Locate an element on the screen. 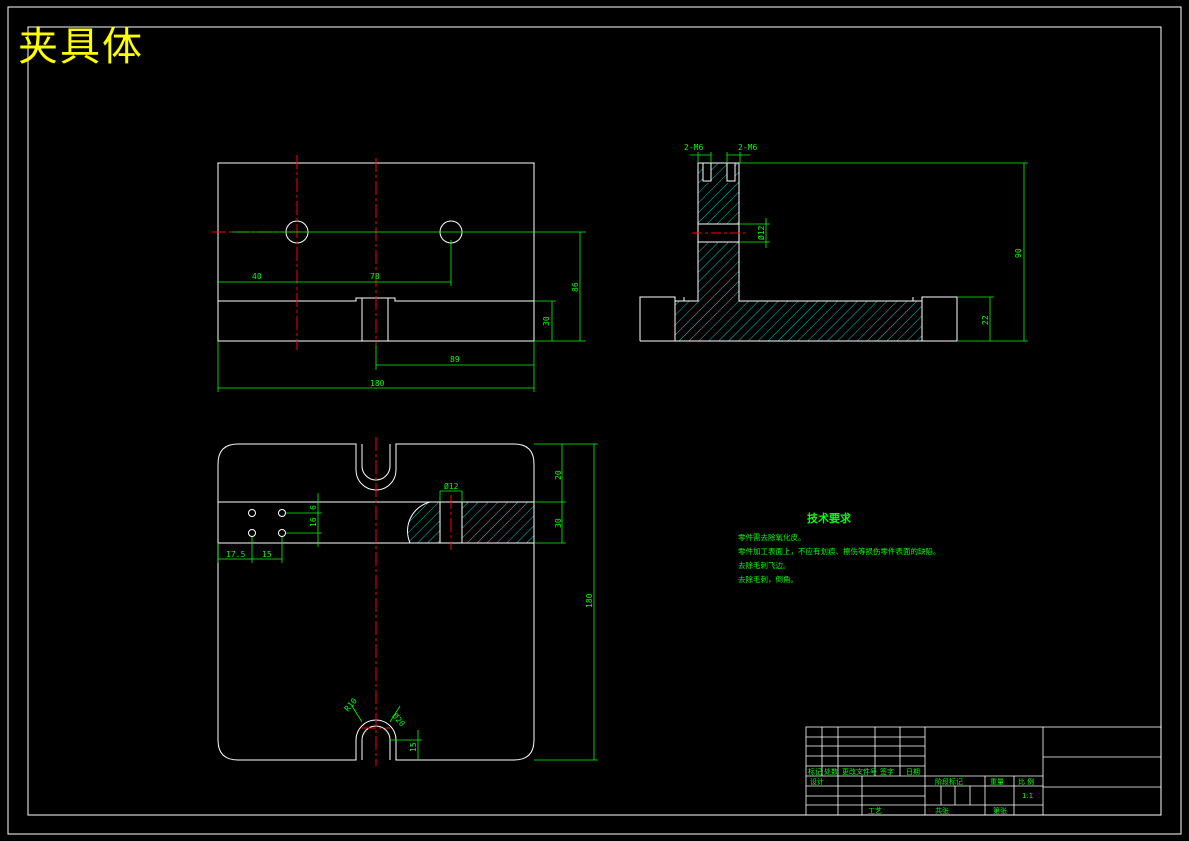 This screenshot has height=841, width=1189. dim-40: 40 is located at coordinates (257, 276).